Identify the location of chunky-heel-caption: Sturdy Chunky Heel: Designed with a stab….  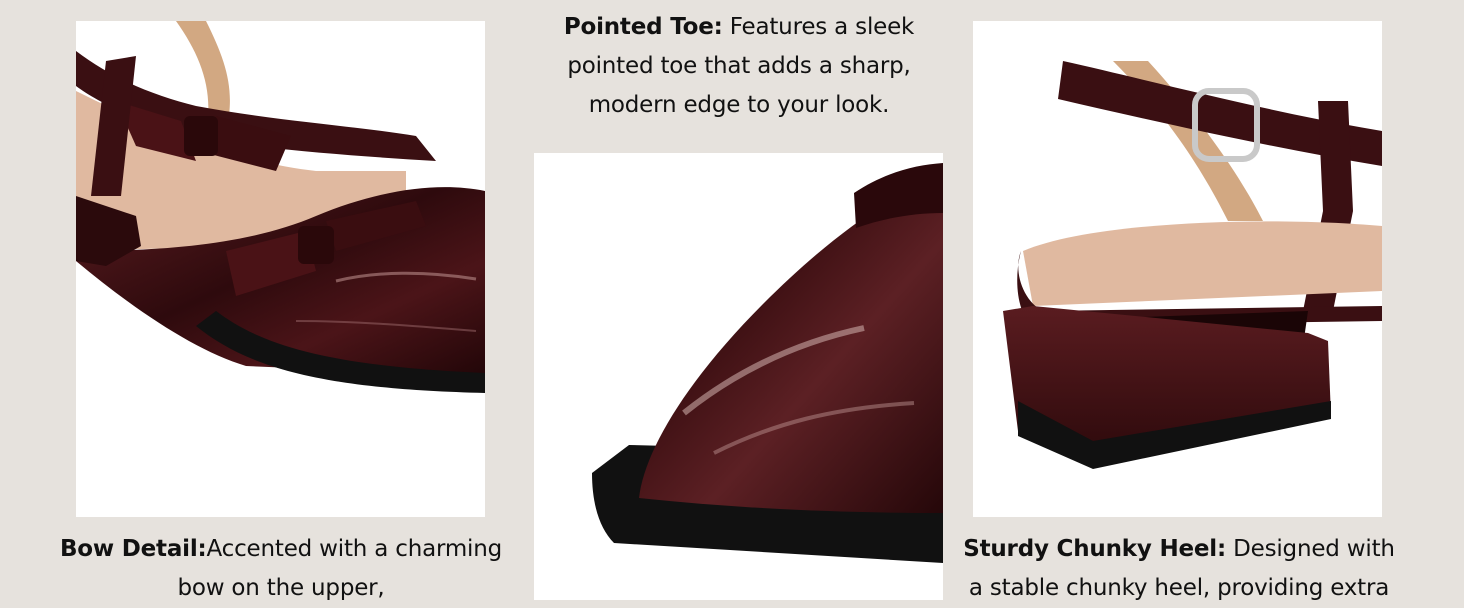
(1179, 569).